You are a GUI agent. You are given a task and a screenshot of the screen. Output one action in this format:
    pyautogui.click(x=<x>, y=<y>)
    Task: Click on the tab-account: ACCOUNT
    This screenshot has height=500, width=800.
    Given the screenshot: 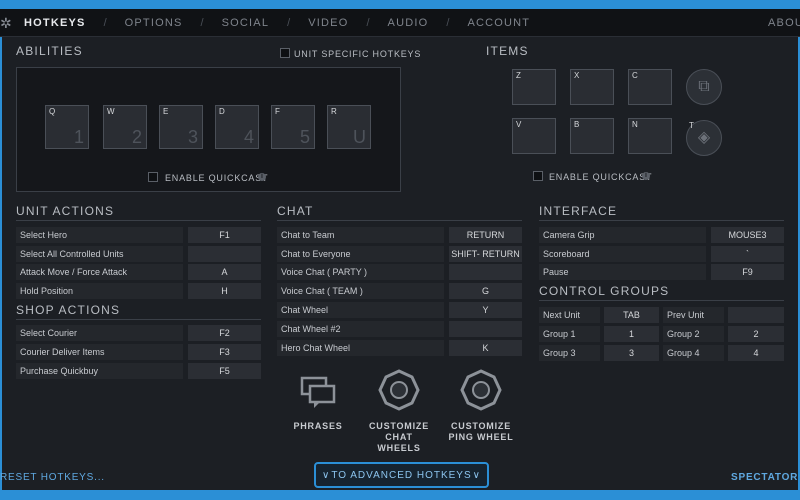 What is the action you would take?
    pyautogui.click(x=498, y=23)
    